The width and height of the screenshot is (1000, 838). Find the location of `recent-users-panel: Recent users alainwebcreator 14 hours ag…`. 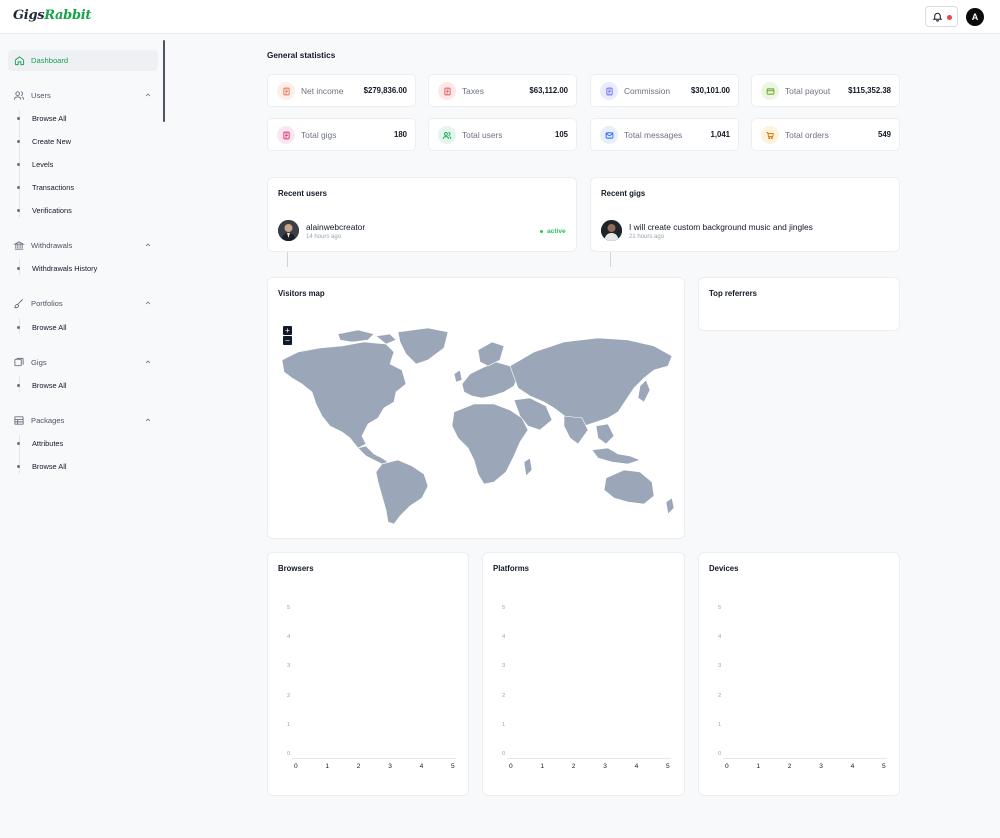

recent-users-panel: Recent users alainwebcreator 14 hours ag… is located at coordinates (422, 214).